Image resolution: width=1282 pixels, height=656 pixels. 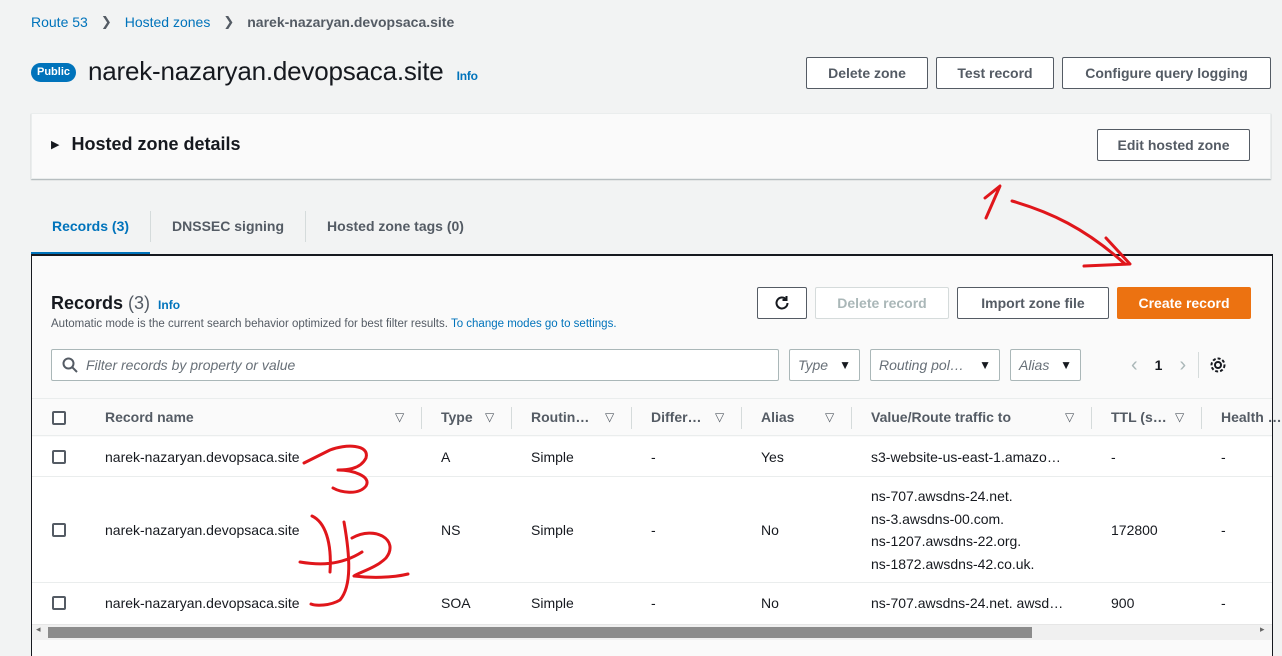 I want to click on scroll-left-icon: ◂, so click(x=38, y=629).